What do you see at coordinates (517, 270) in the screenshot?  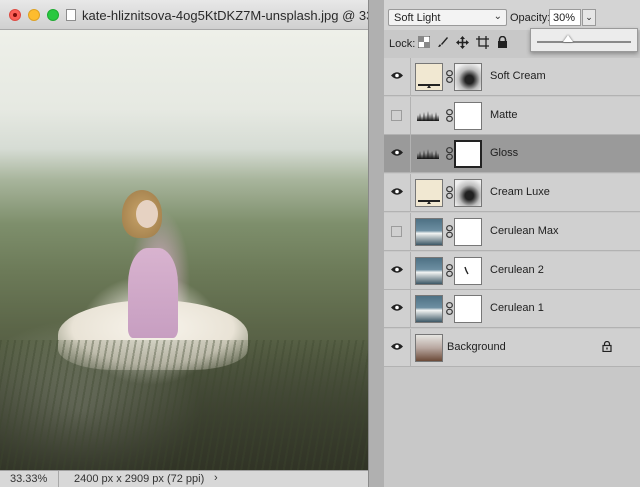 I see `layer-name: Cerulean 2` at bounding box center [517, 270].